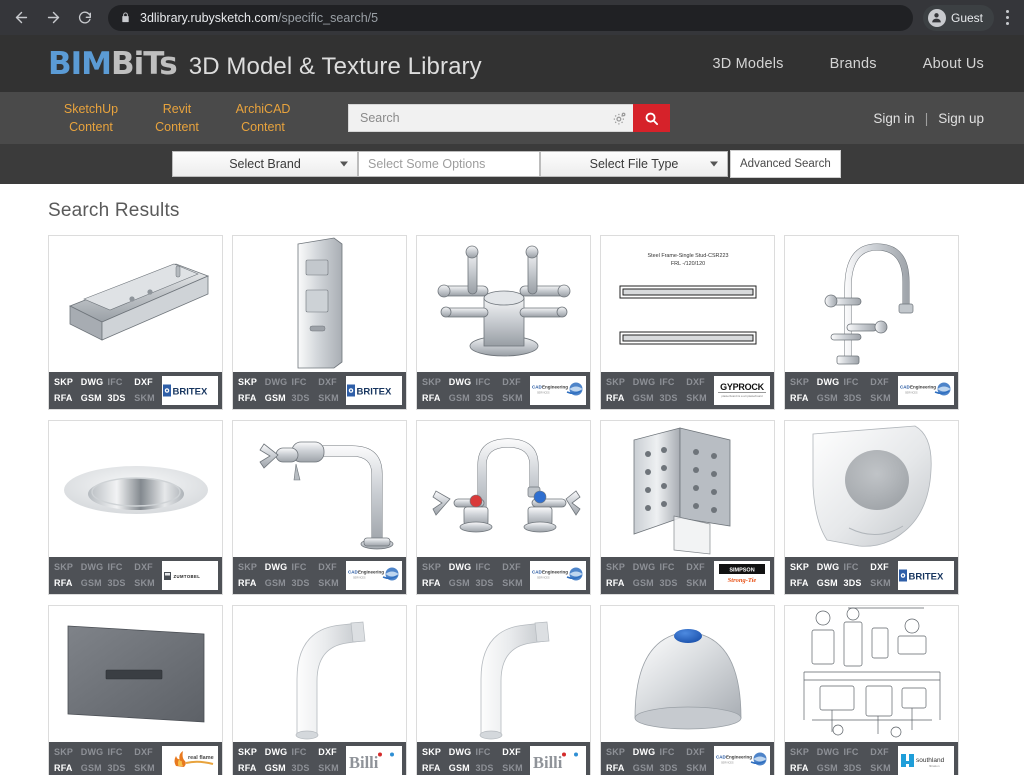 This screenshot has width=1024, height=775. What do you see at coordinates (619, 118) in the screenshot?
I see `gear-icon` at bounding box center [619, 118].